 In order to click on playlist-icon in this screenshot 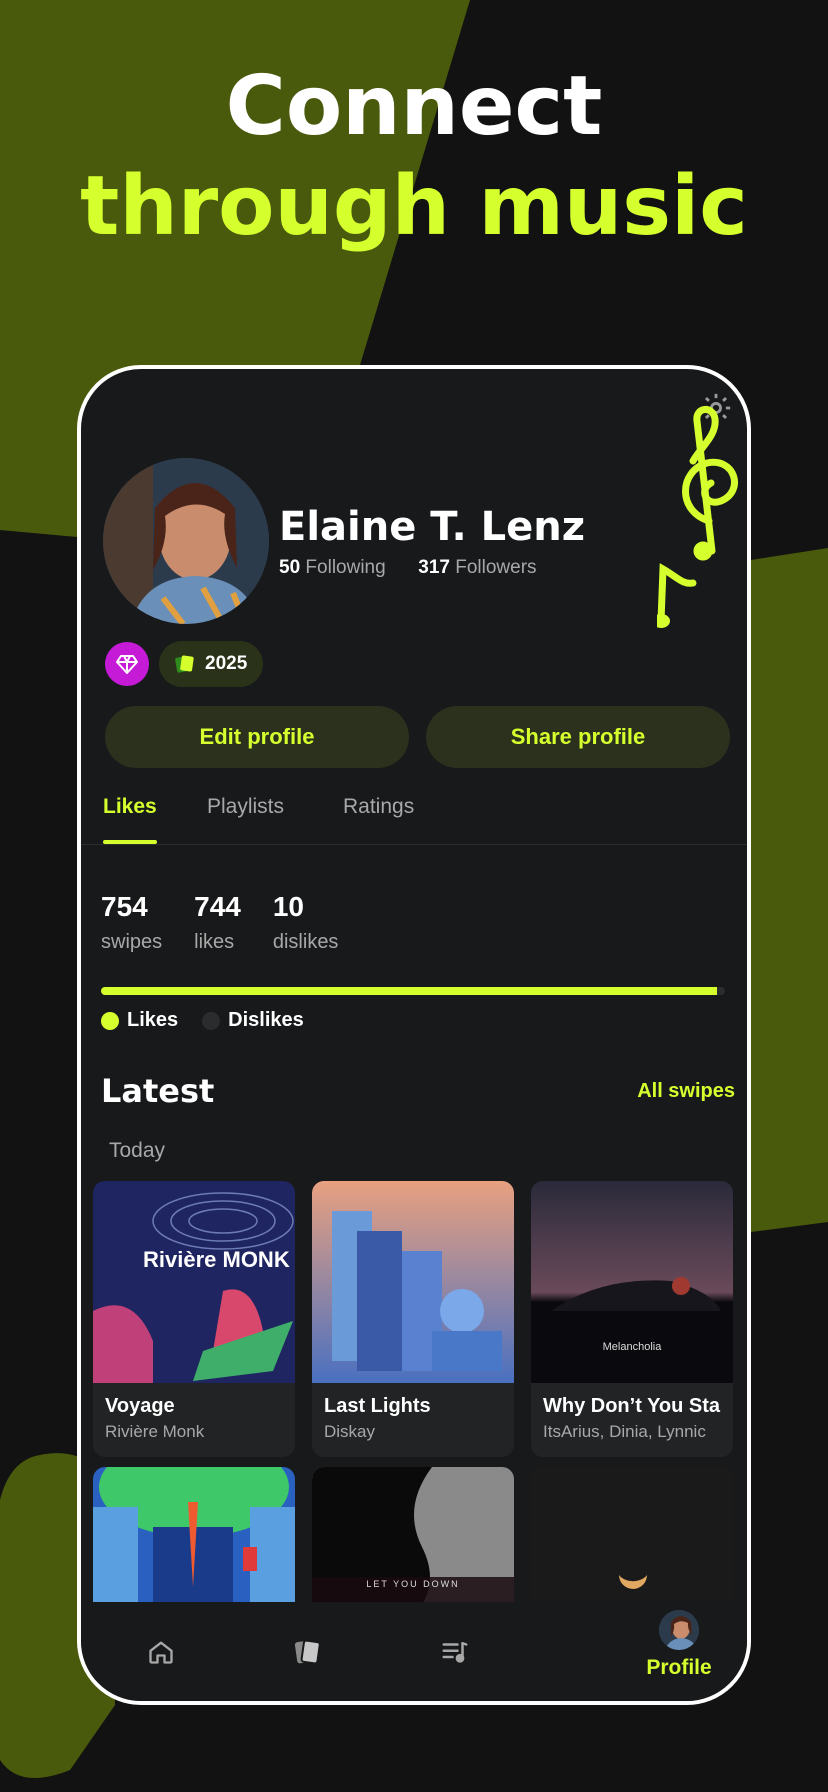, I will do `click(455, 1652)`.